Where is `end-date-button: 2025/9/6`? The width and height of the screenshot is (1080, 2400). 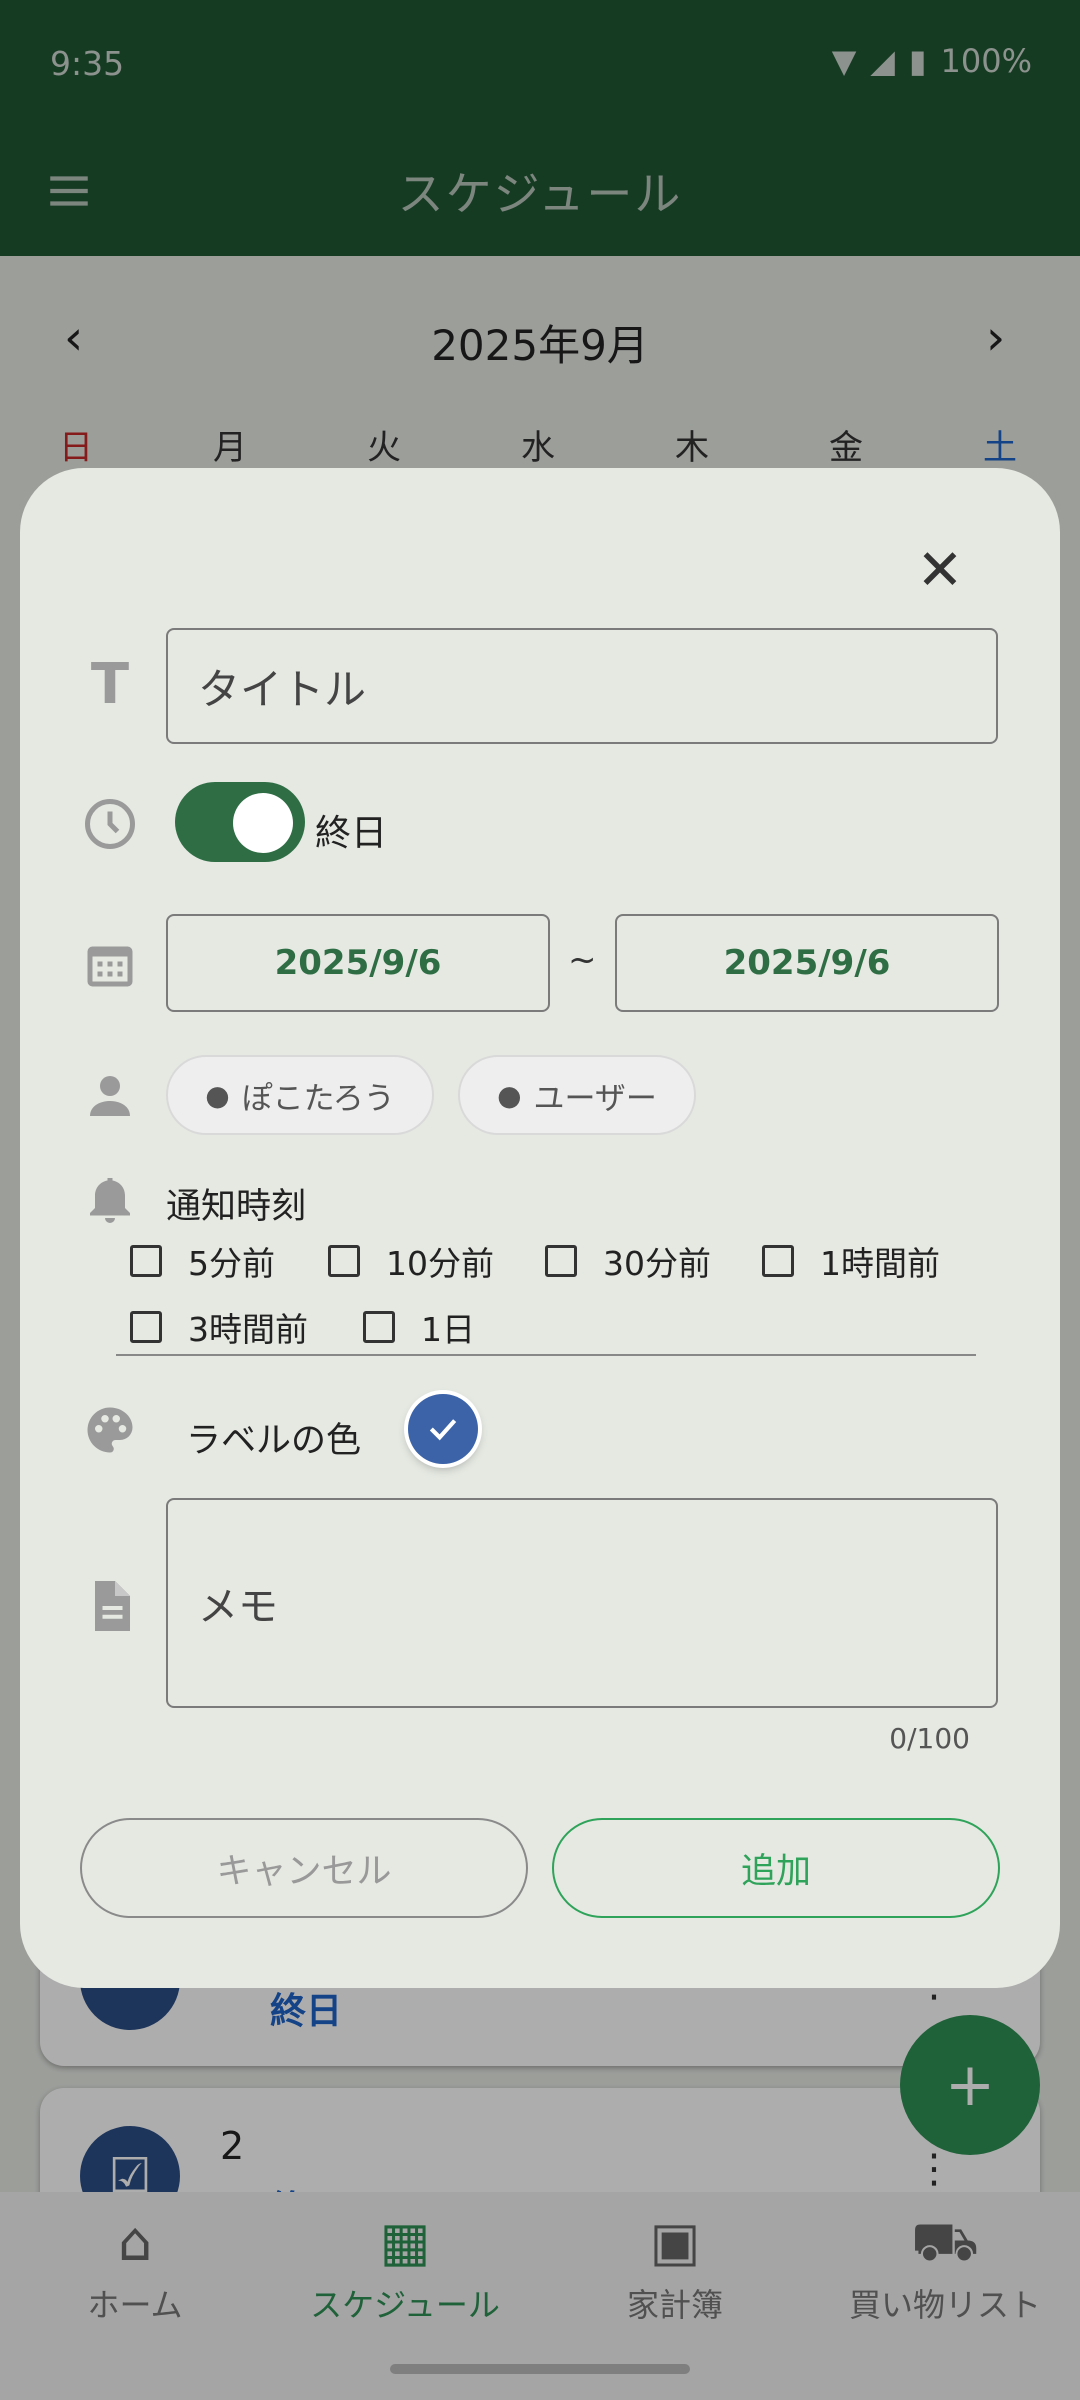
end-date-button: 2025/9/6 is located at coordinates (807, 963).